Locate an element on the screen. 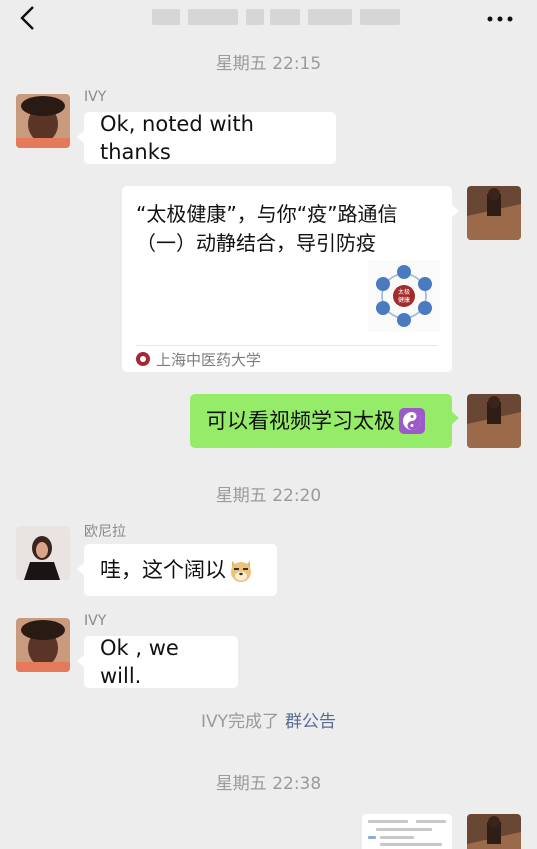  card-divider is located at coordinates (287, 345).